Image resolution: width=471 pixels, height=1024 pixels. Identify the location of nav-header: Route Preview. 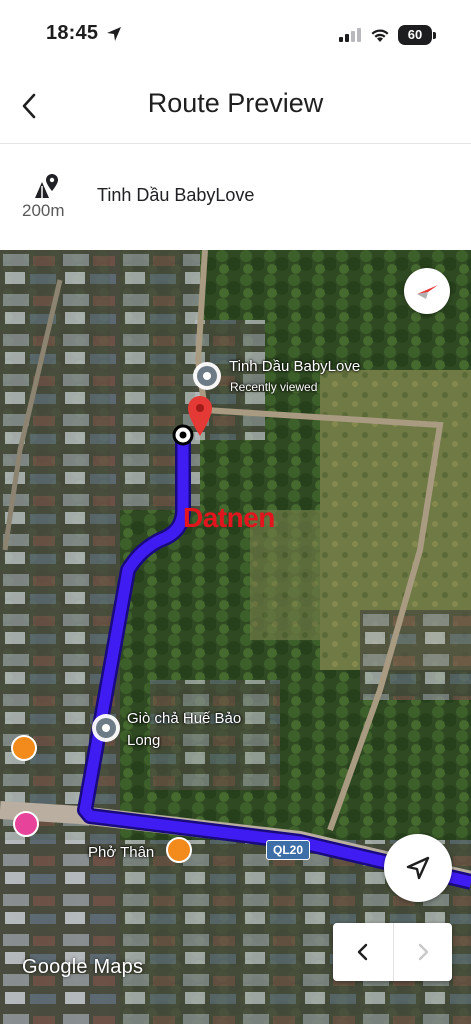
(235, 107).